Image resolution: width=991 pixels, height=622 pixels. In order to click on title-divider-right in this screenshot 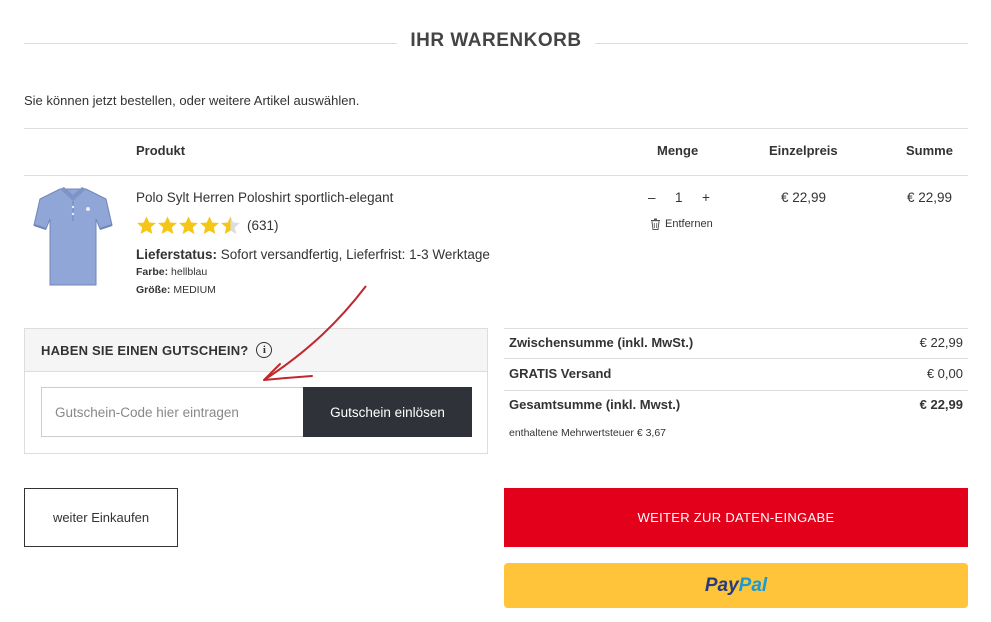, I will do `click(781, 43)`.